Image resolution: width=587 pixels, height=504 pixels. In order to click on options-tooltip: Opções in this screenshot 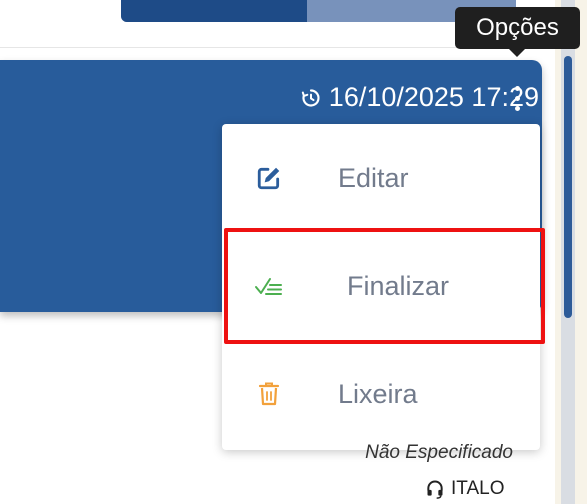, I will do `click(517, 32)`.